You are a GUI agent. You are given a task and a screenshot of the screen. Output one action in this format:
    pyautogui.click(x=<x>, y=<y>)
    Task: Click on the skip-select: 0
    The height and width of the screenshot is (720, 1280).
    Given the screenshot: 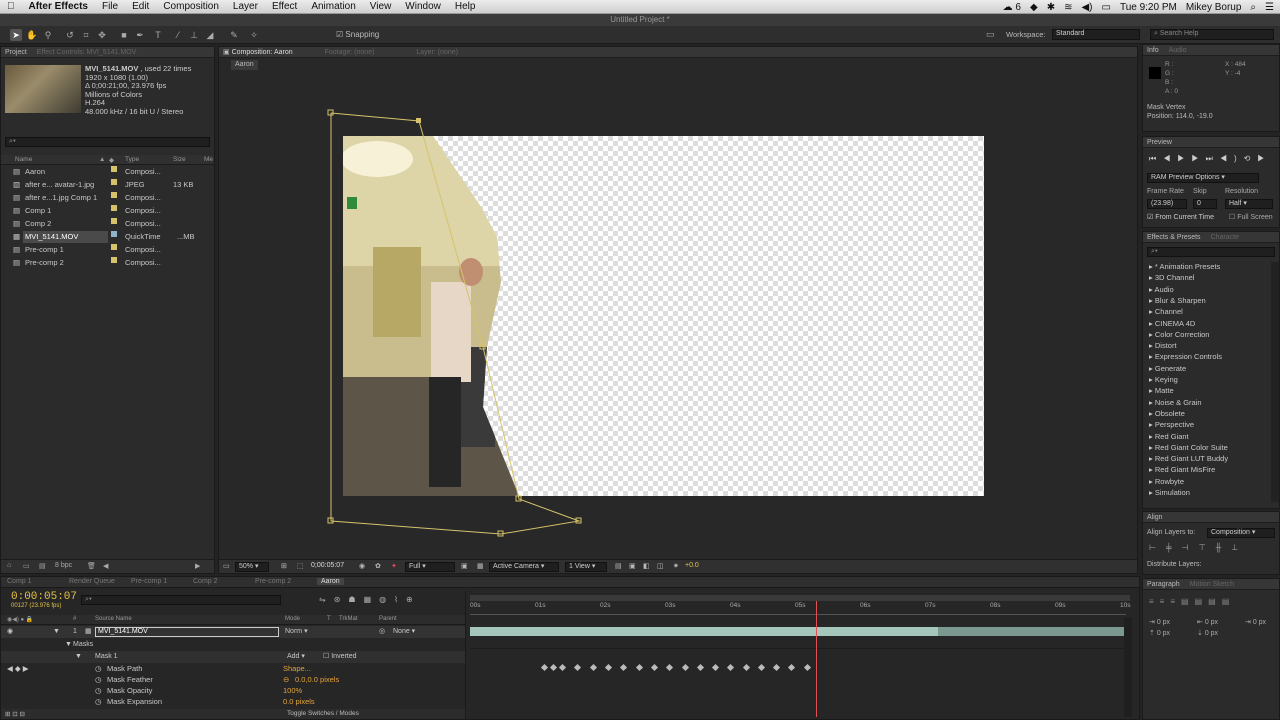 What is the action you would take?
    pyautogui.click(x=1205, y=204)
    